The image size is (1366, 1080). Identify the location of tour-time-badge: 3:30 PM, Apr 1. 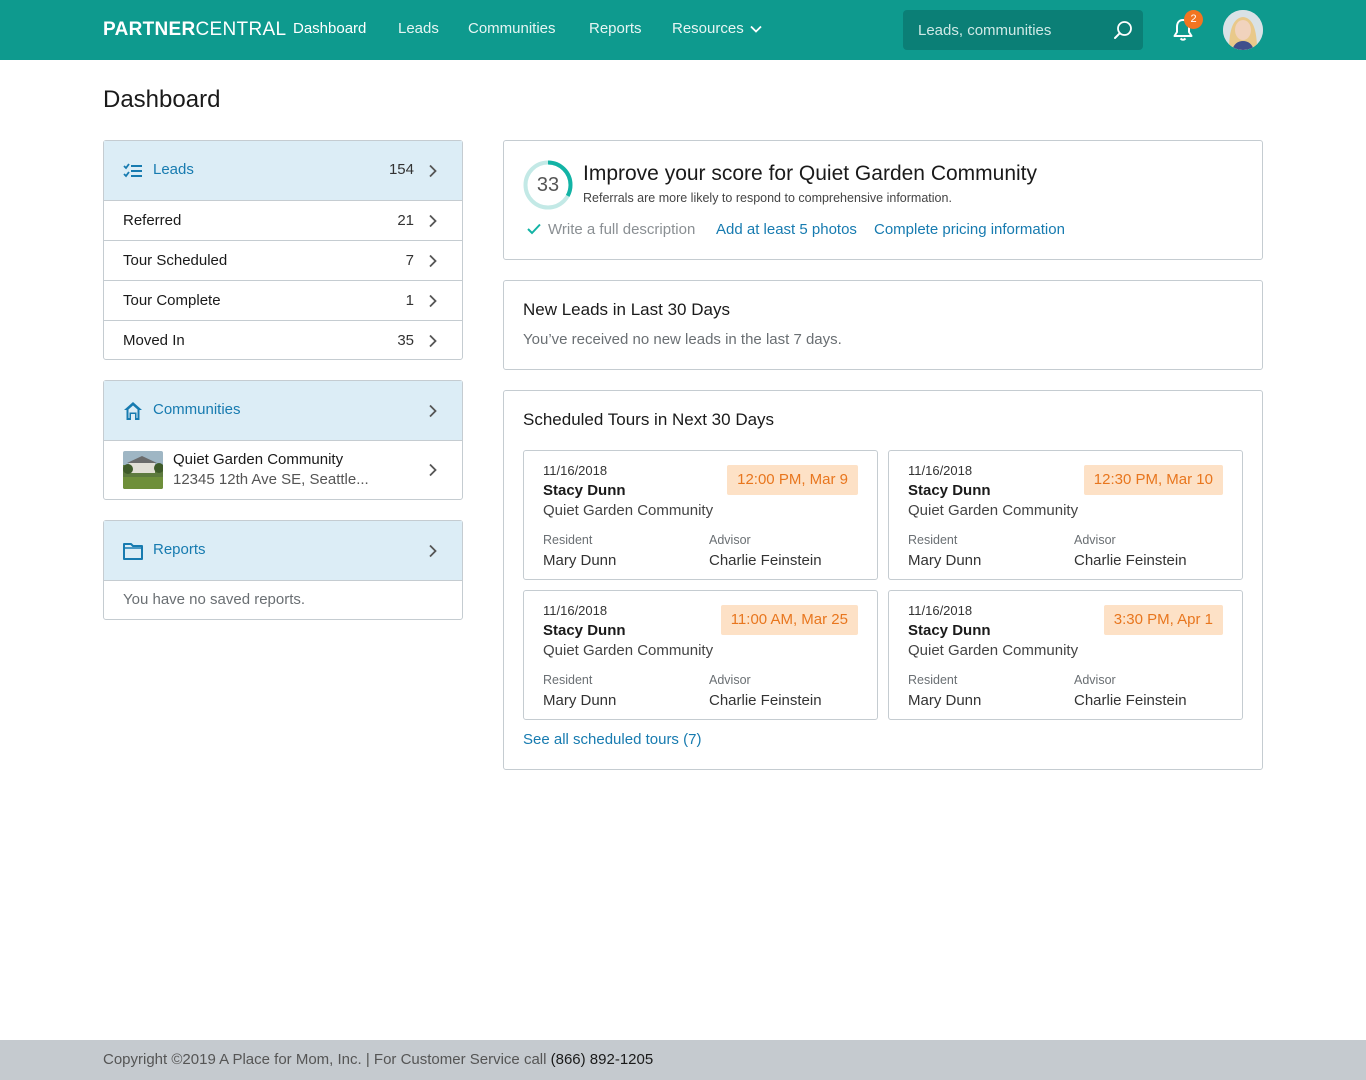
(1163, 620).